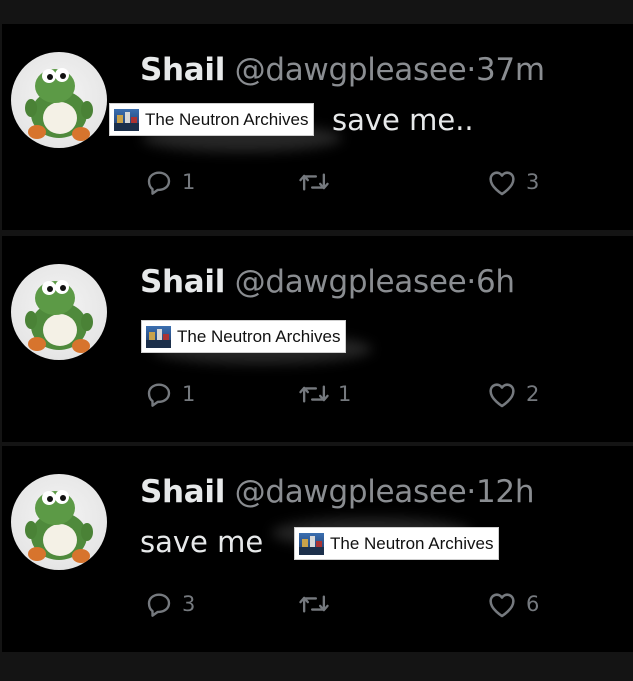 Image resolution: width=633 pixels, height=681 pixels. What do you see at coordinates (533, 182) in the screenshot?
I see `like-count: 3` at bounding box center [533, 182].